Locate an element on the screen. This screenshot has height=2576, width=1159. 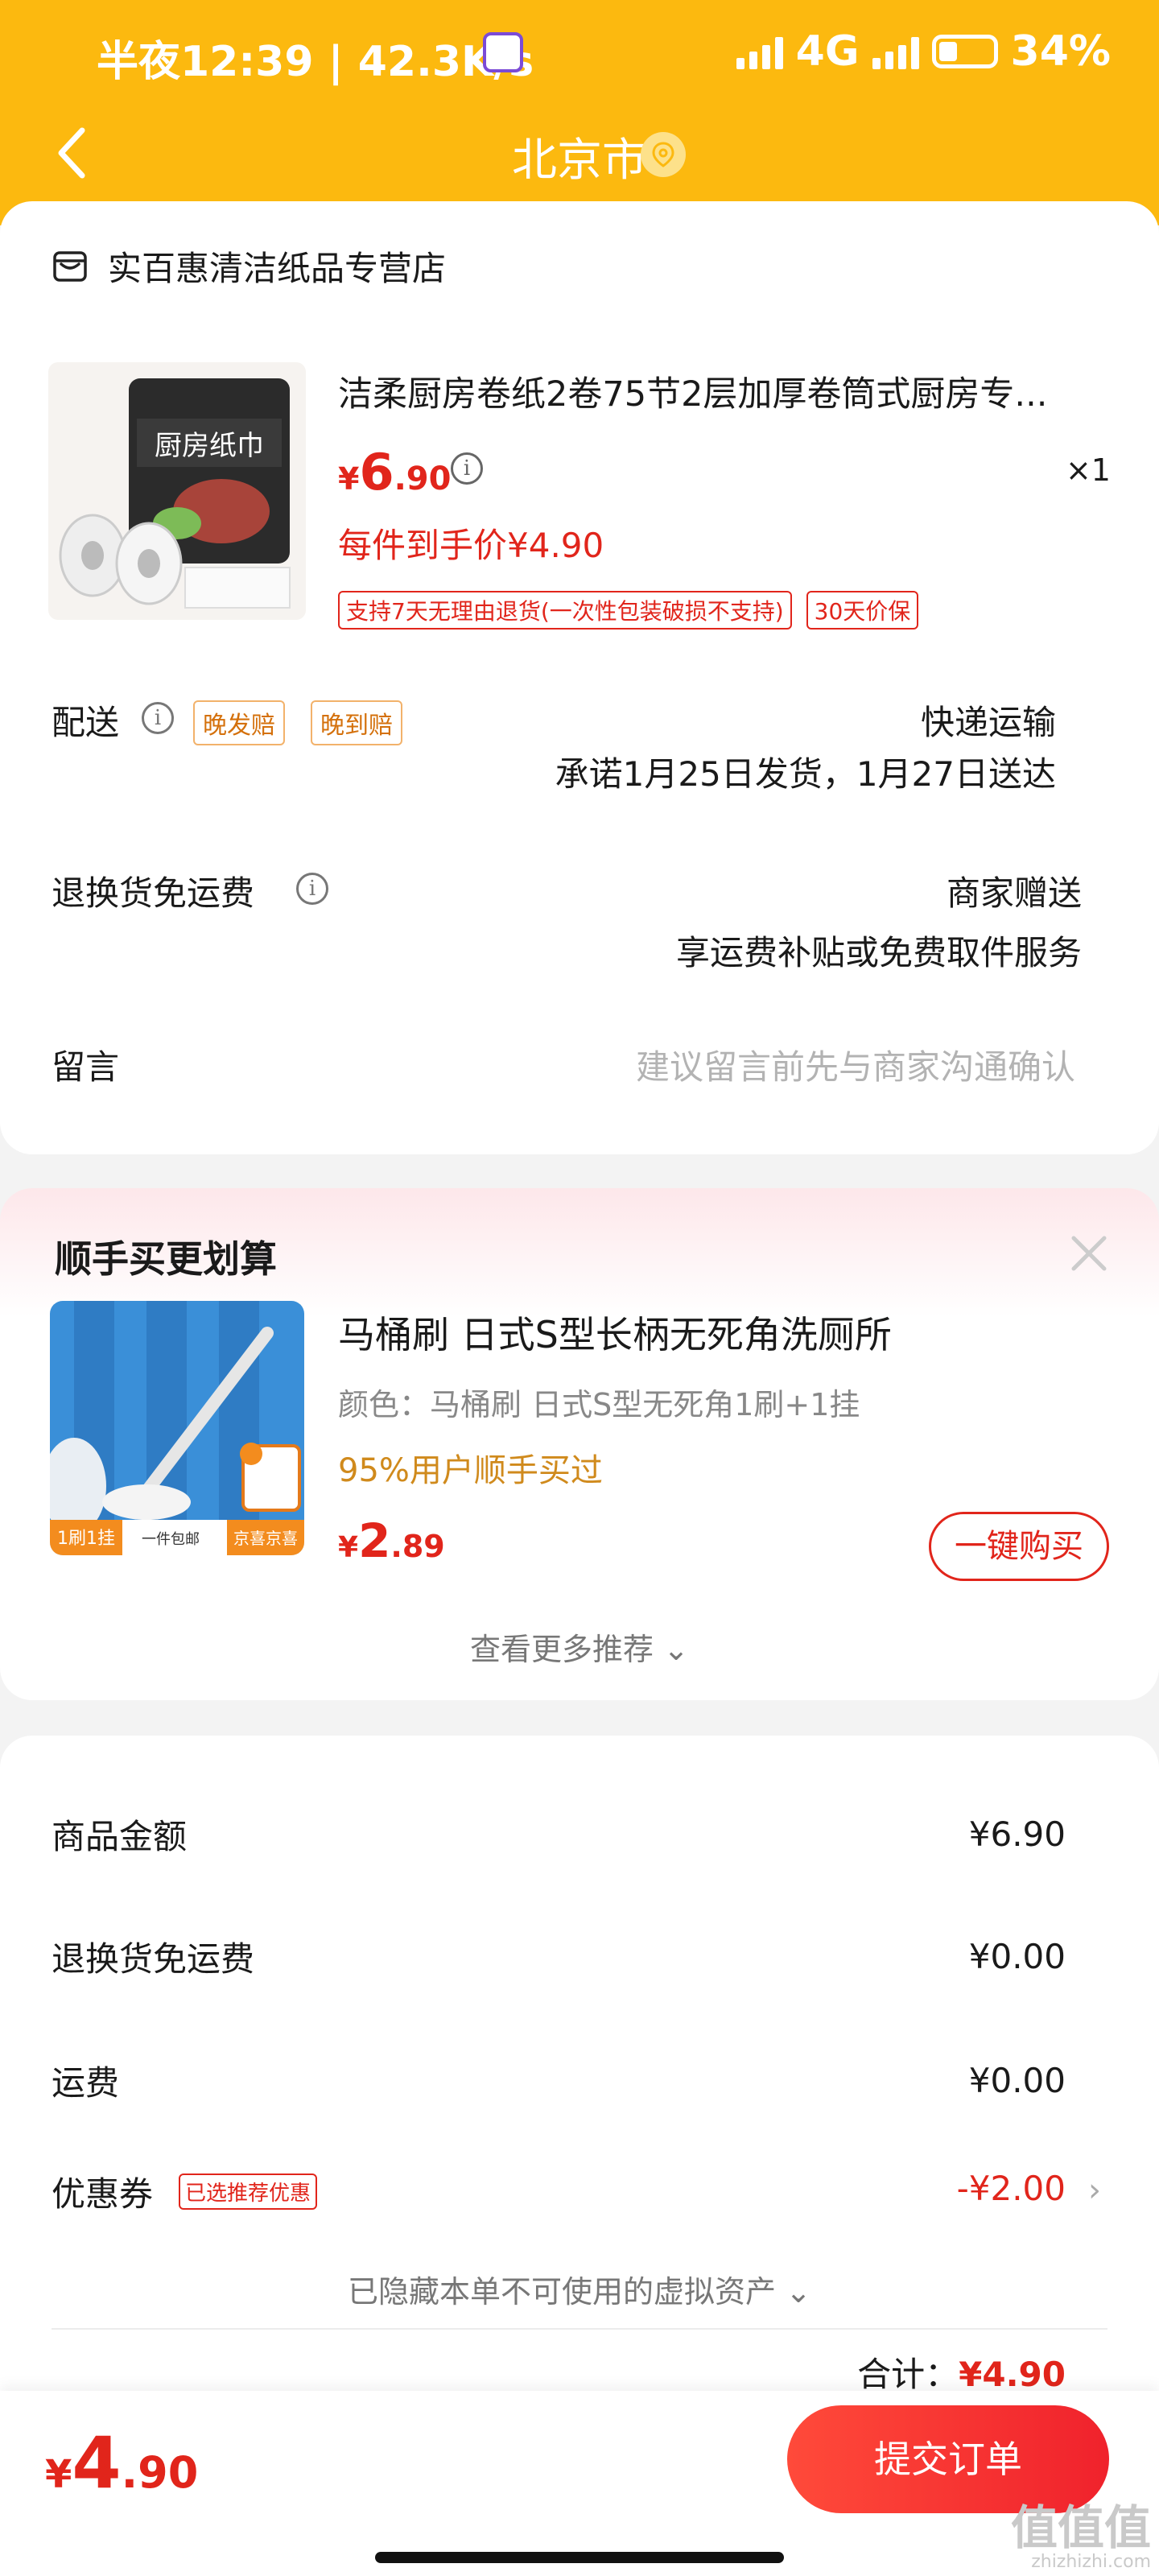
product-image-text: 厨房纸巾 is located at coordinates (210, 446).